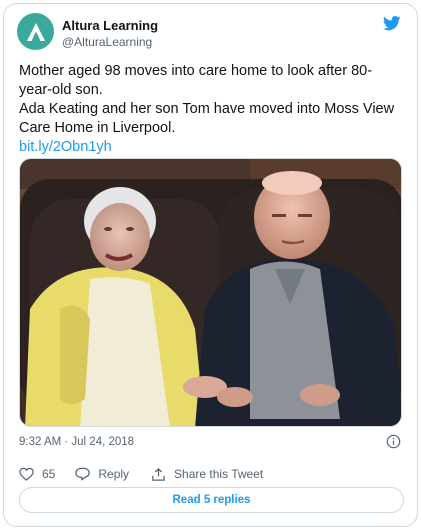 Image resolution: width=421 pixels, height=530 pixels. Describe the element at coordinates (211, 500) in the screenshot. I see `read-replies-button: Read 5 replies` at that location.